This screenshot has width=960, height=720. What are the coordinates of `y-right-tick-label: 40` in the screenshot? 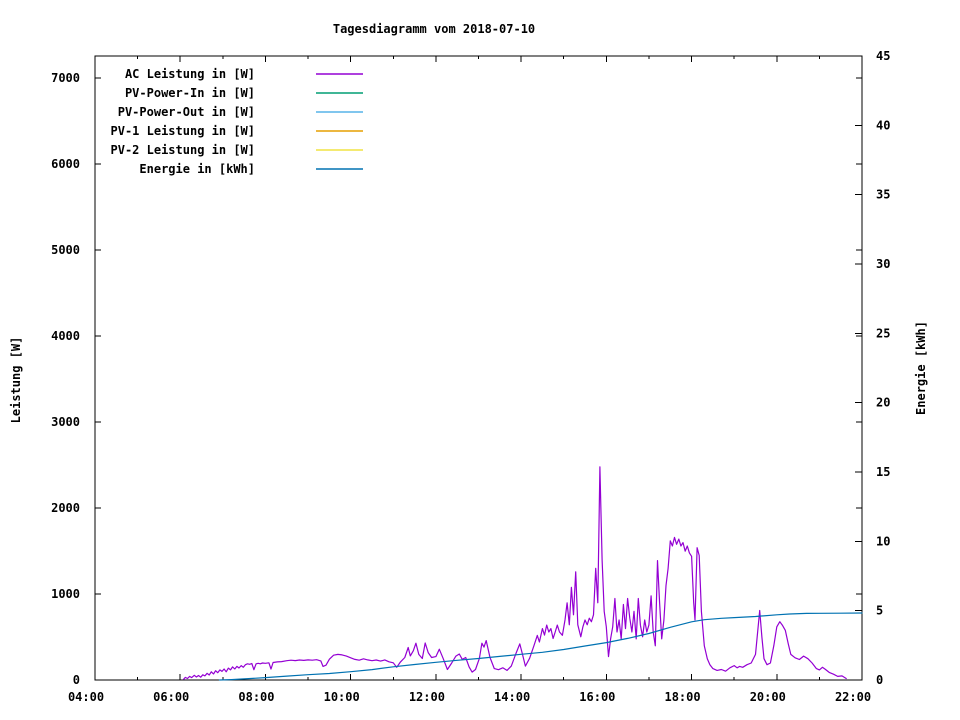 It's located at (883, 125).